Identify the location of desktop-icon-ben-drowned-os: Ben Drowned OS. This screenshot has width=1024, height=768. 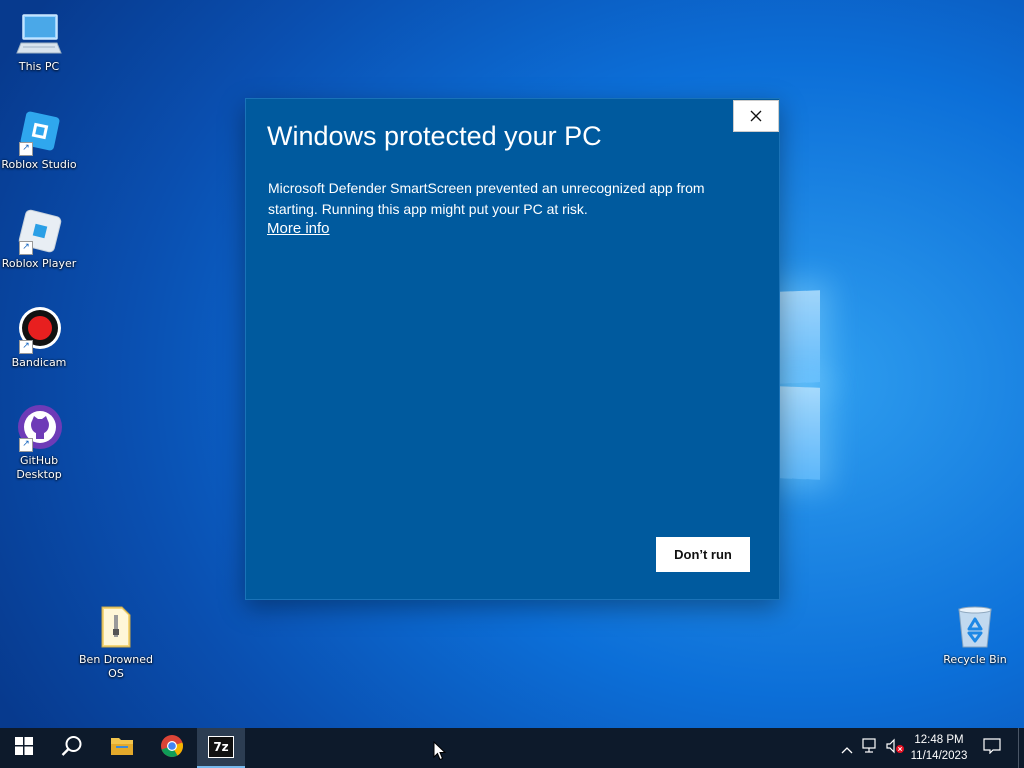
(116, 642).